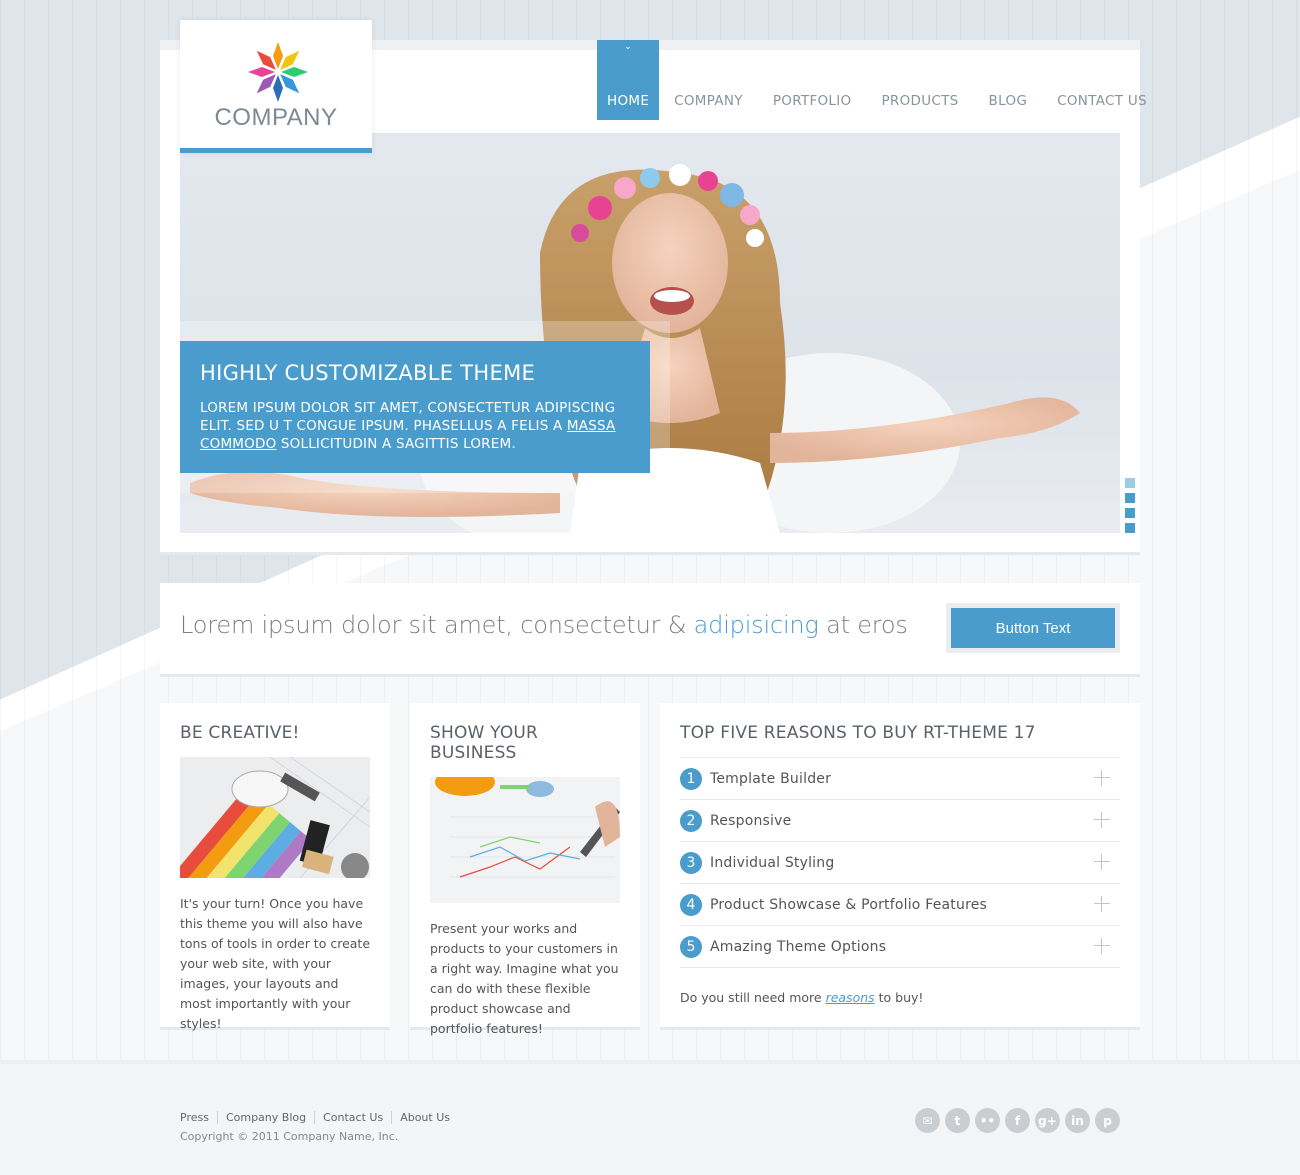  Describe the element at coordinates (927, 1120) in the screenshot. I see `email-icon: ✉` at that location.